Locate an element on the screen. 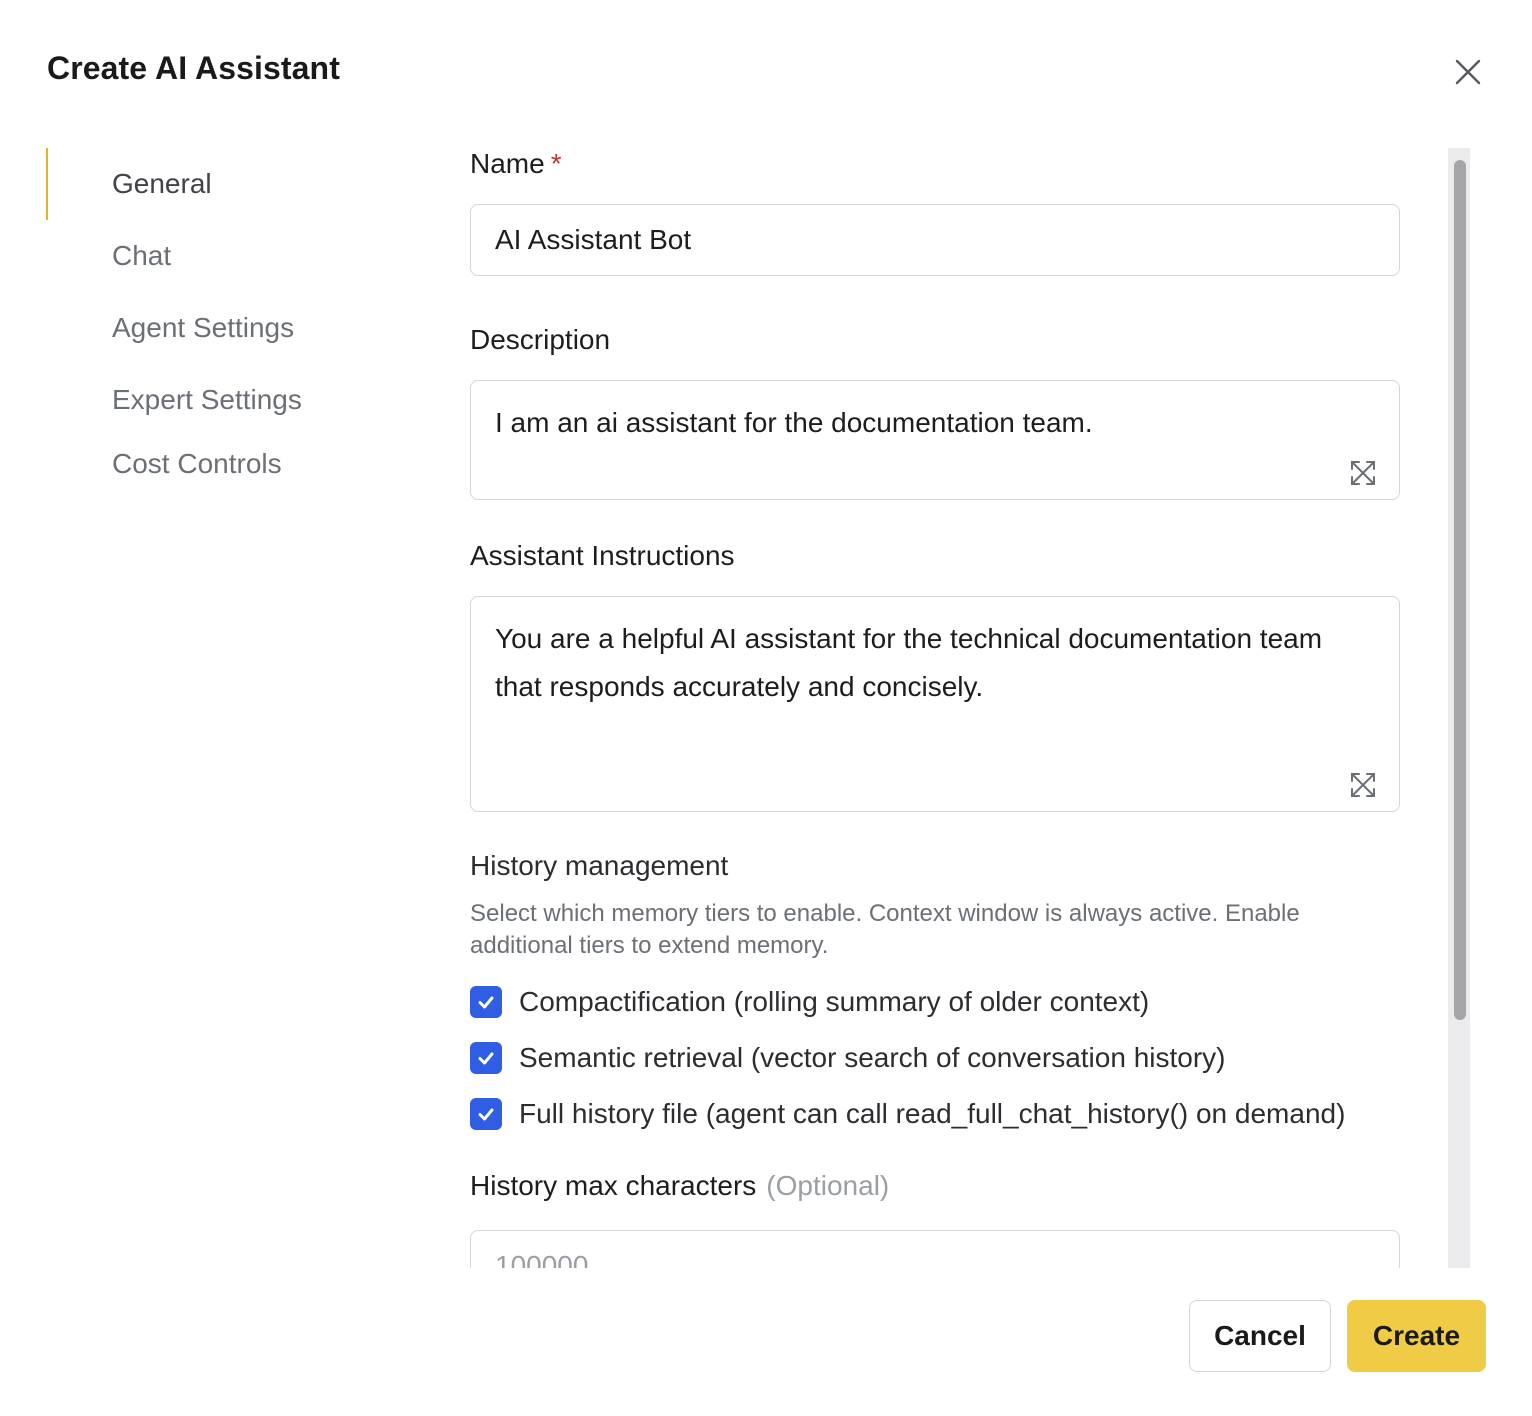  name-label: Name is located at coordinates (507, 163).